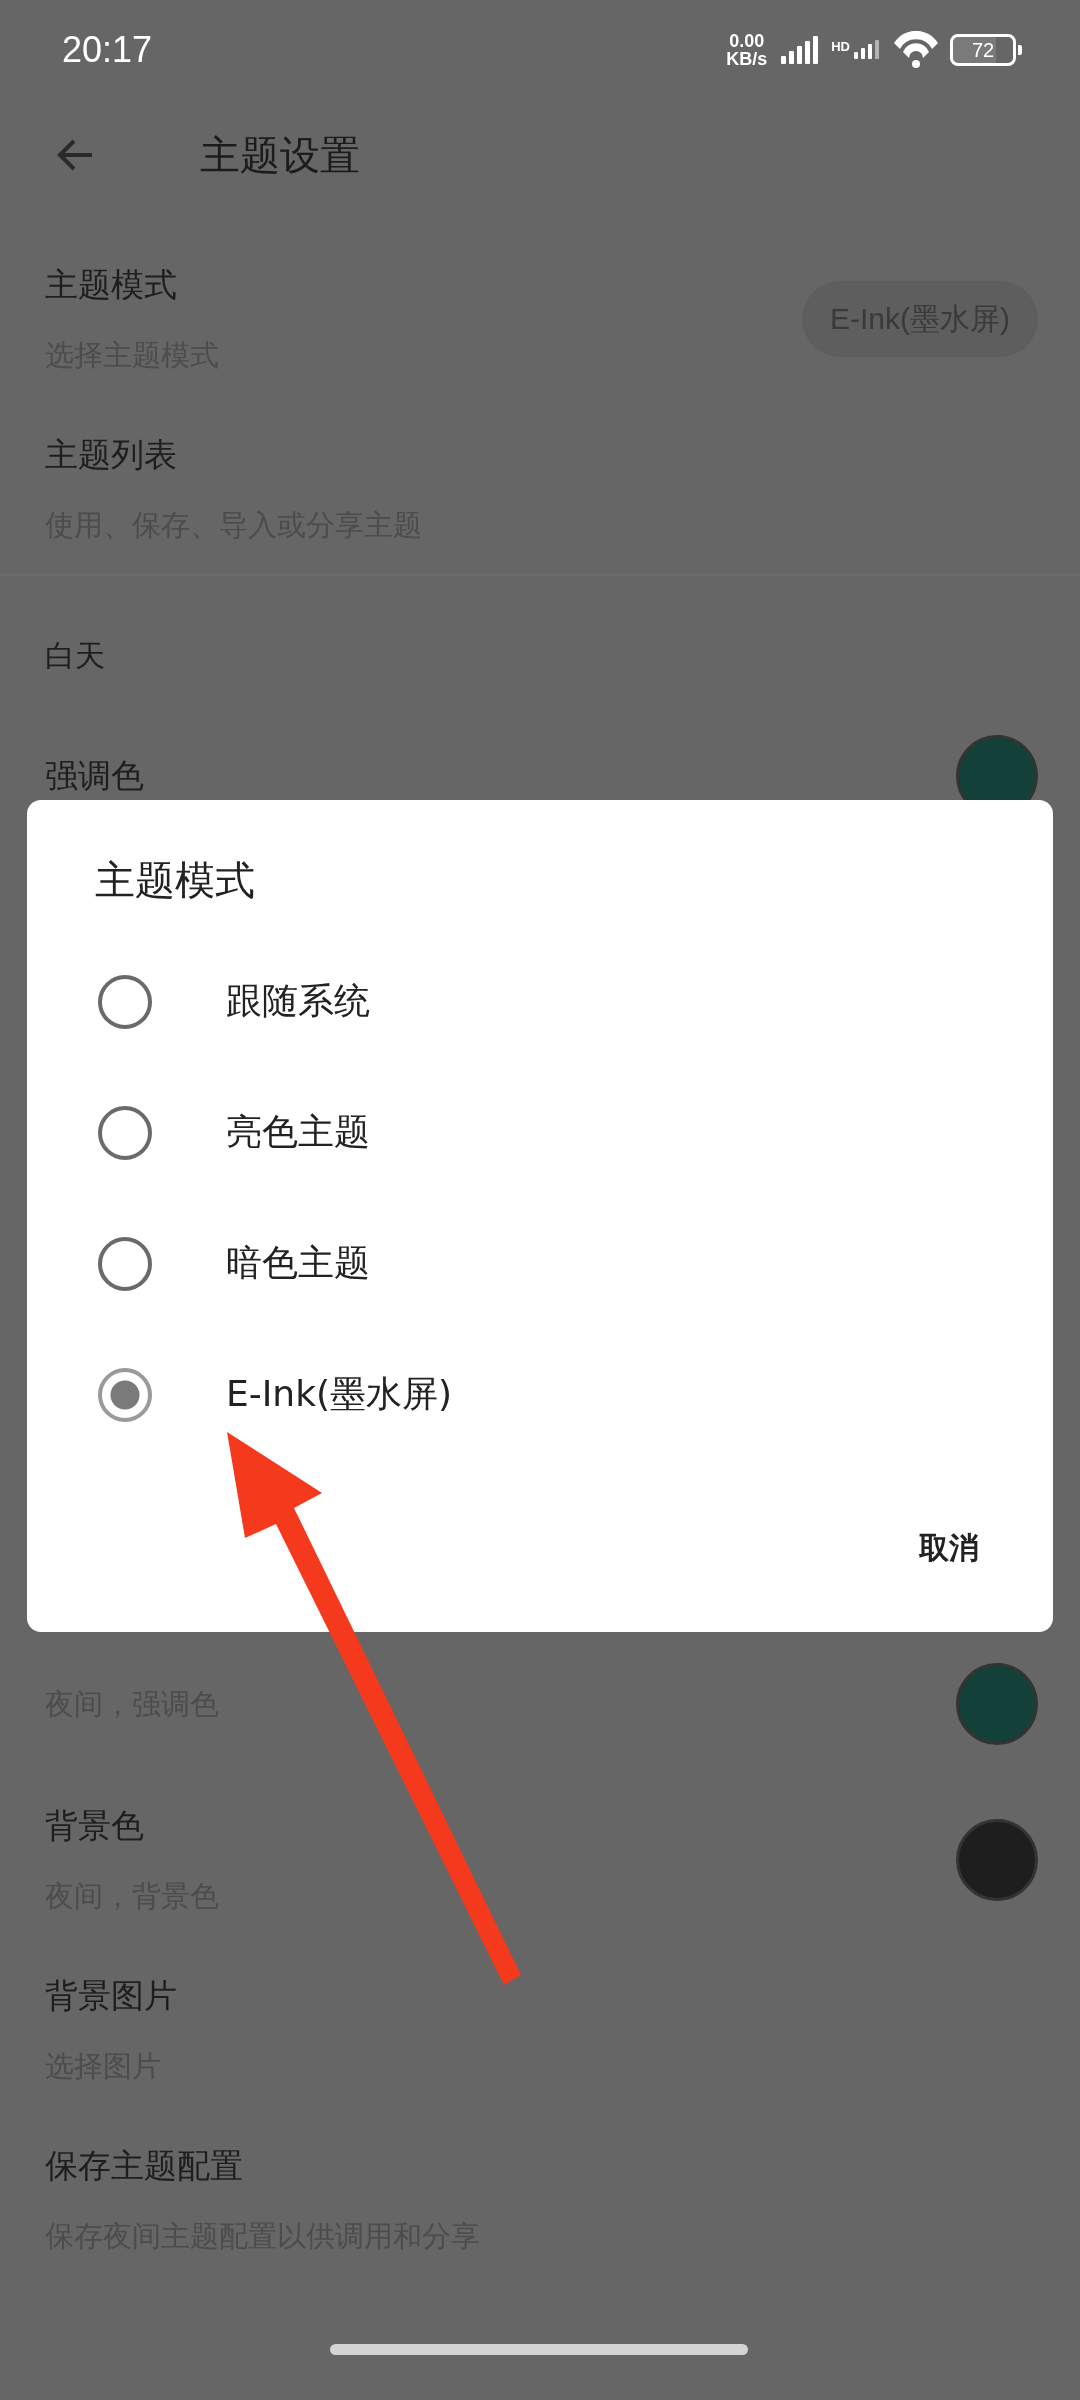 Image resolution: width=1080 pixels, height=2400 pixels. Describe the element at coordinates (298, 1132) in the screenshot. I see `option-label: 亮色主题` at that location.